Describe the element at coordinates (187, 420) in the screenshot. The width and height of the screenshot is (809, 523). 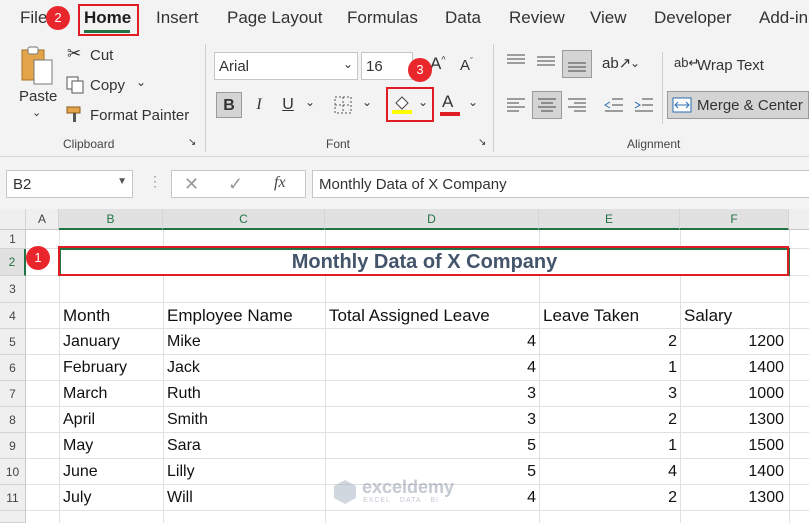
I see `cell-employee: Smith` at that location.